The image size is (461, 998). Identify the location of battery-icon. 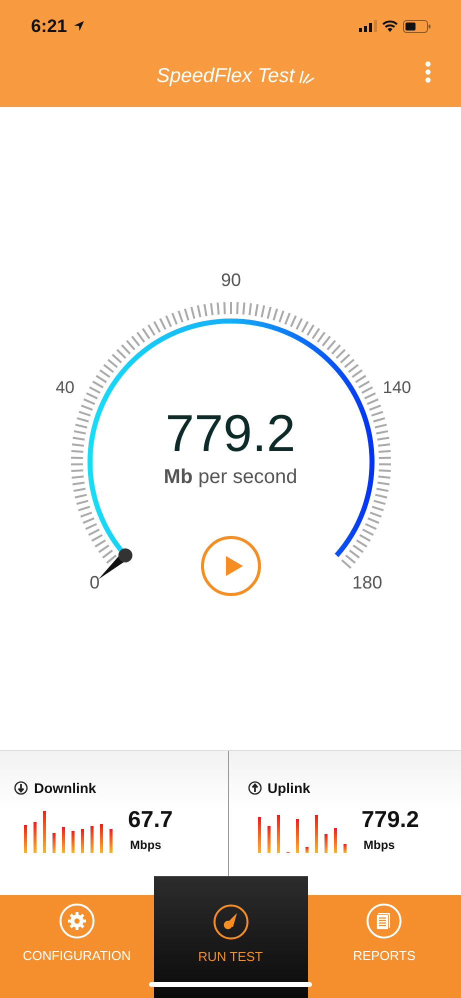
(417, 26).